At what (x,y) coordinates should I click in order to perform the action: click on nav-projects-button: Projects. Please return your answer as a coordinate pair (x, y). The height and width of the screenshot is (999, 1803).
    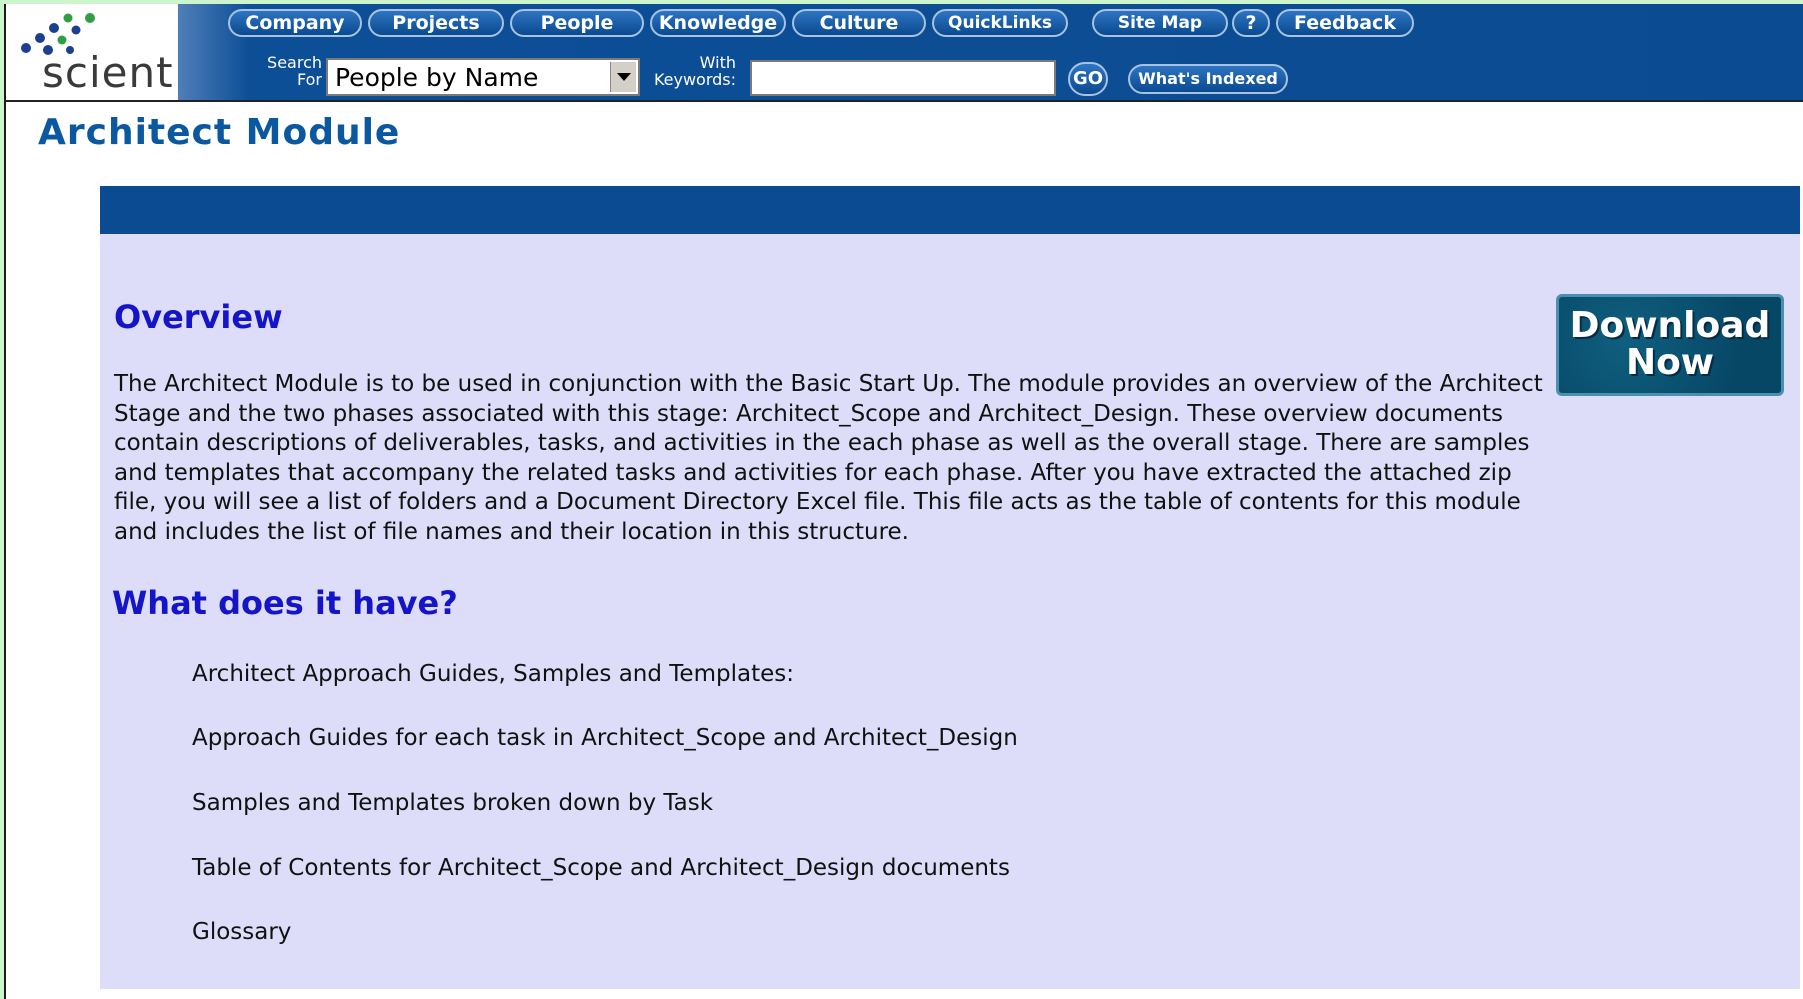
    Looking at the image, I should click on (436, 23).